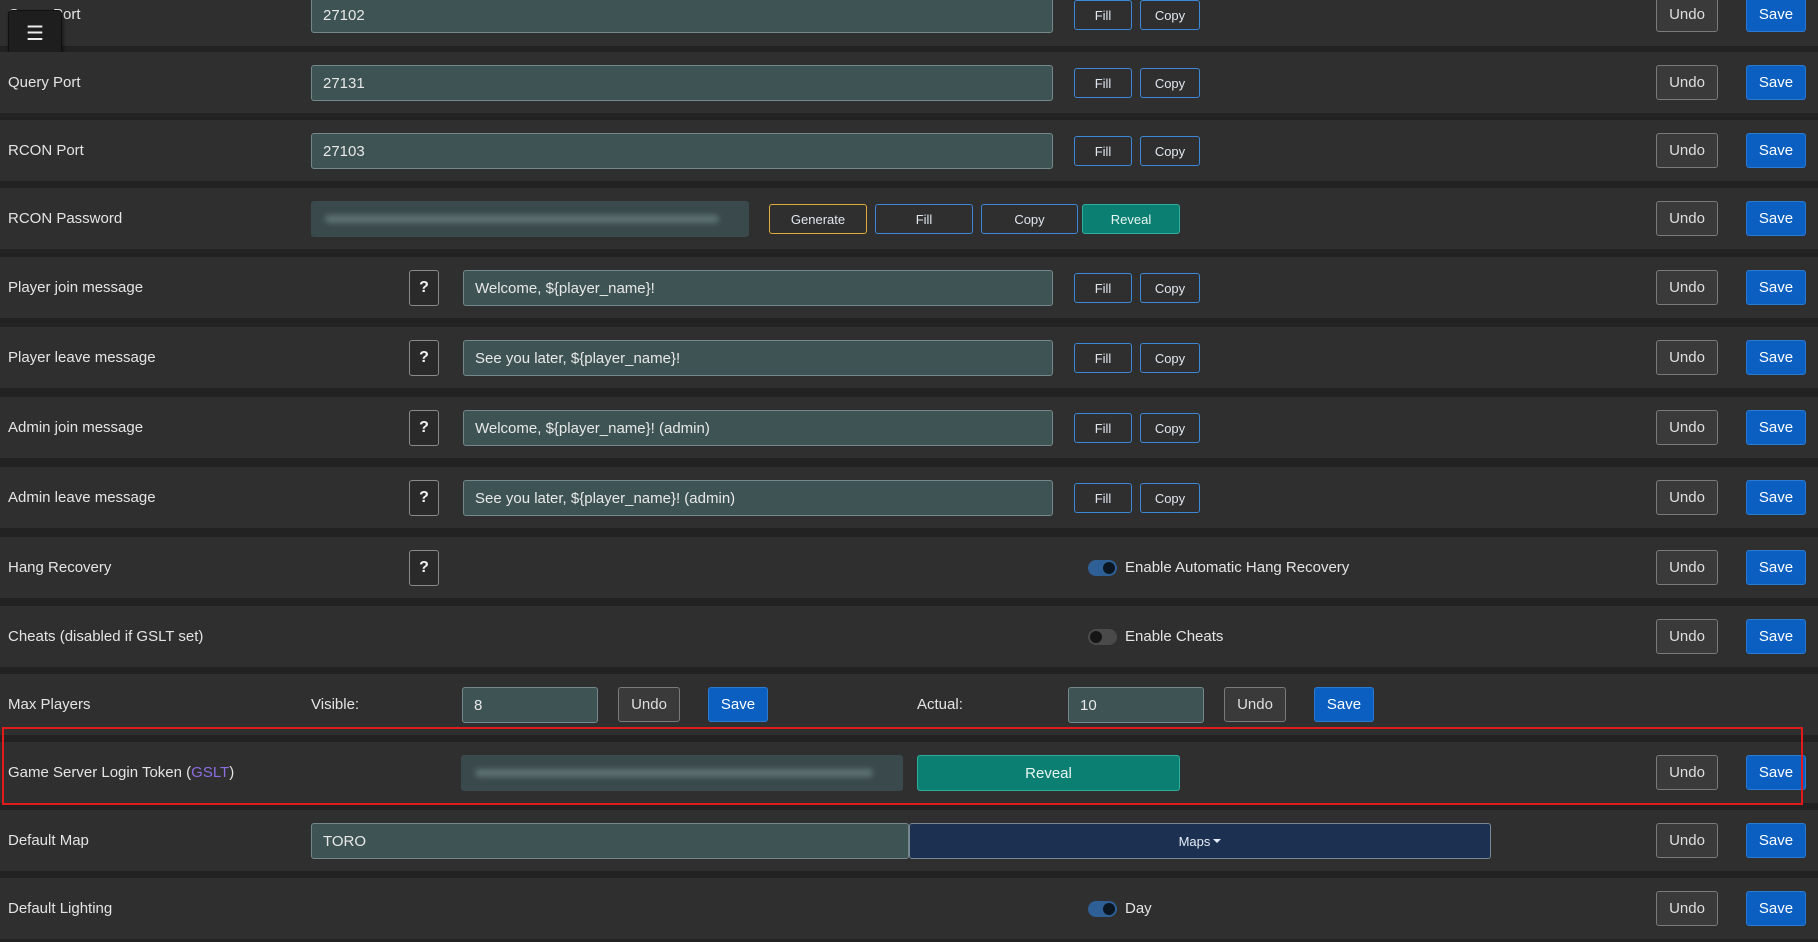 This screenshot has width=1818, height=942. I want to click on rcon-port-label: RCON Port, so click(46, 150).